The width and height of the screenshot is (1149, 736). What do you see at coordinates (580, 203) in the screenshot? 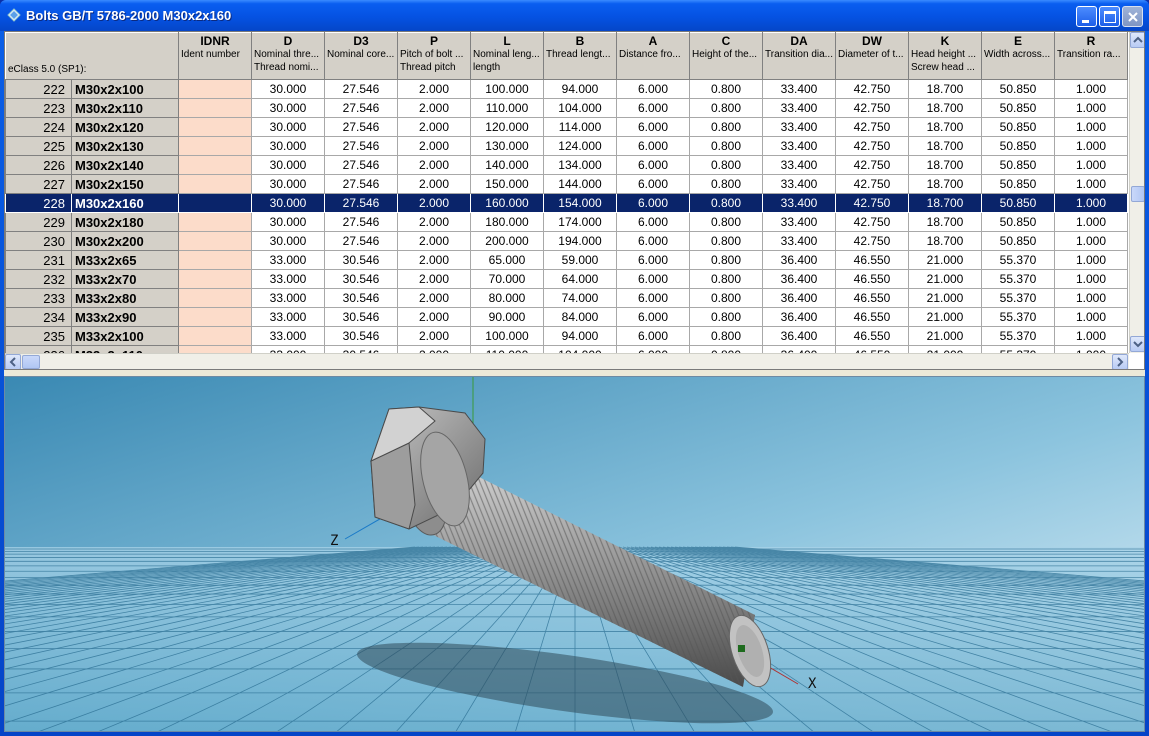
I see `cell-b: 154.000` at bounding box center [580, 203].